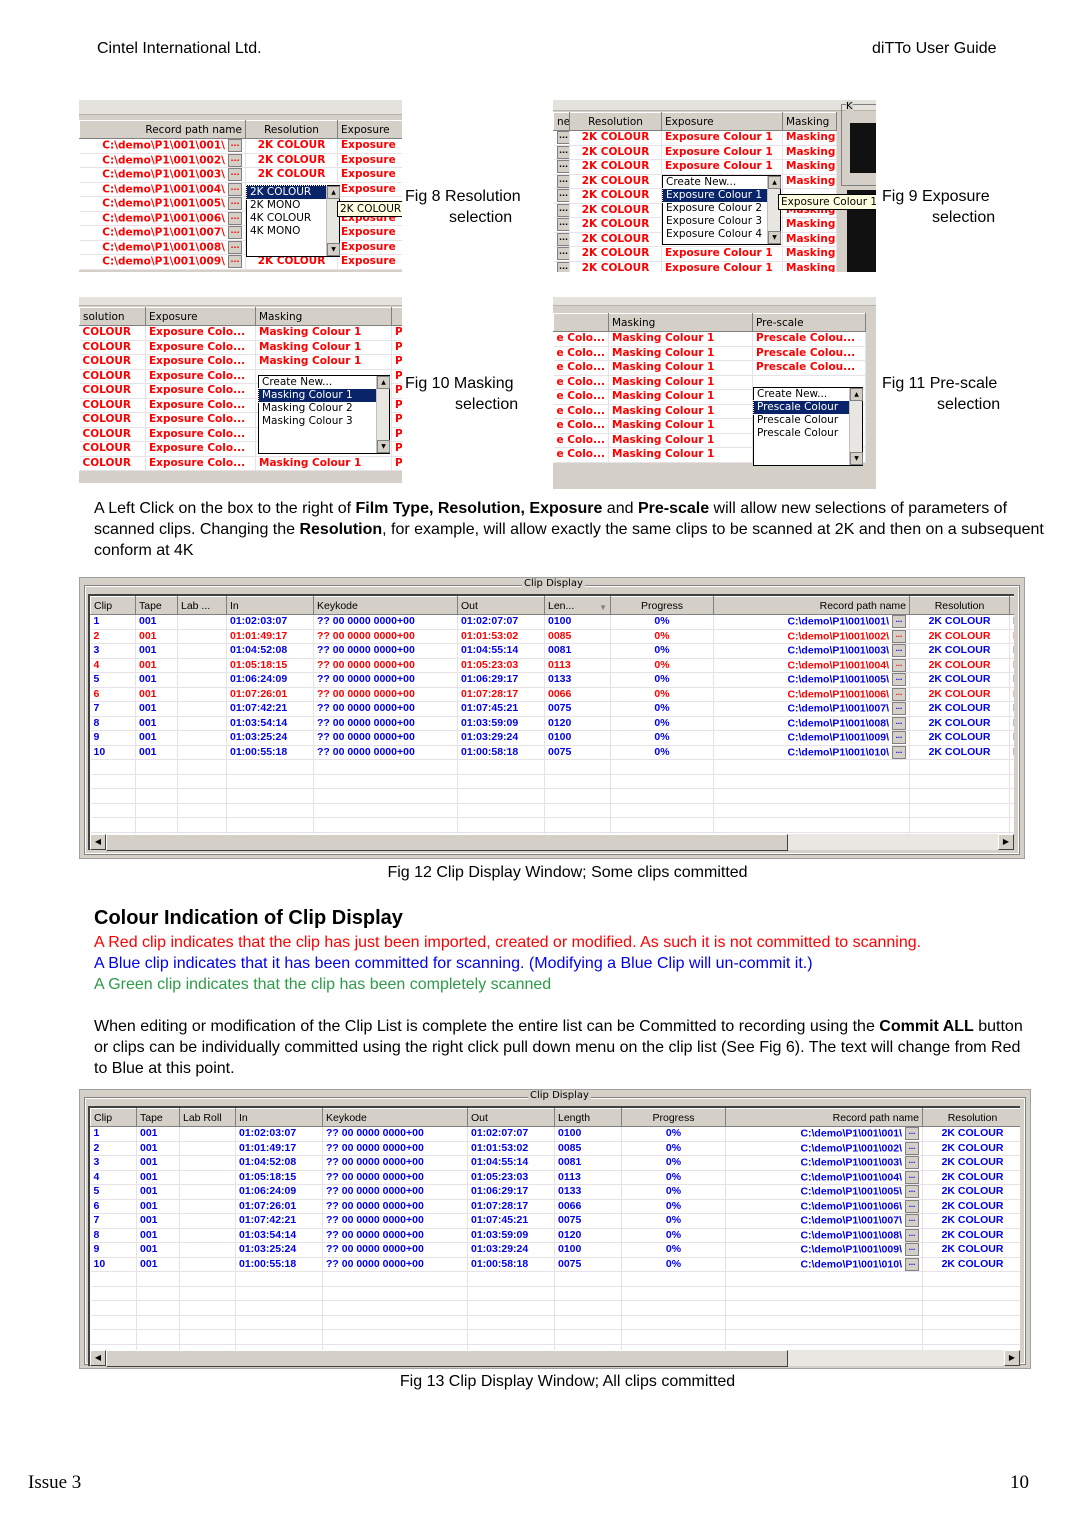 Image resolution: width=1080 pixels, height=1528 pixels. Describe the element at coordinates (722, 266) in the screenshot. I see `exposure-cell: Exposure Colour 1` at that location.